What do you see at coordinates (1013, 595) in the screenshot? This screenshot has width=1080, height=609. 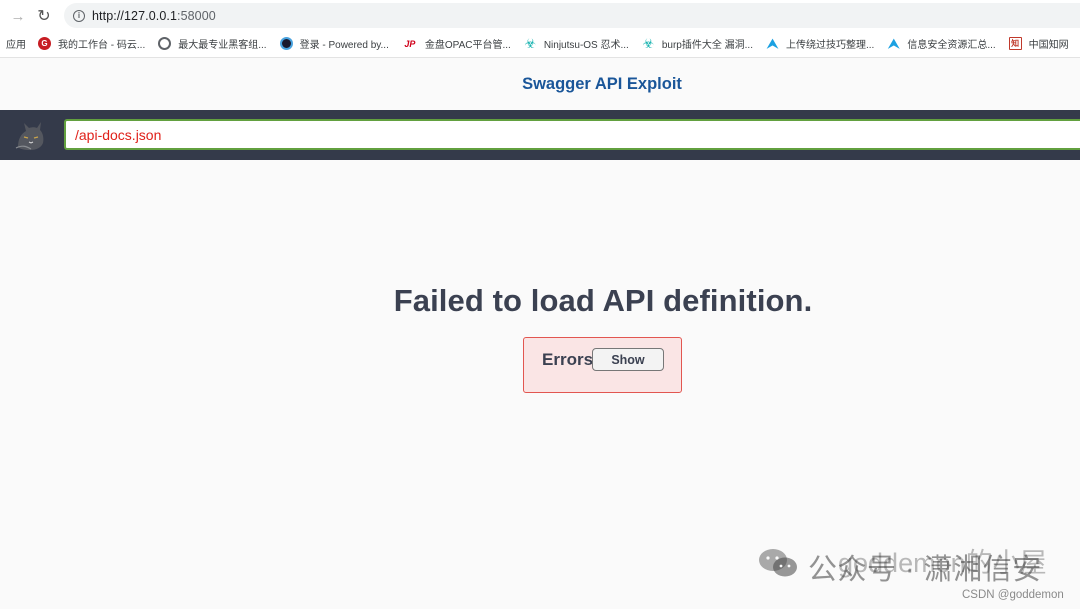 I see `csdn-watermark: CSDN @goddemon` at bounding box center [1013, 595].